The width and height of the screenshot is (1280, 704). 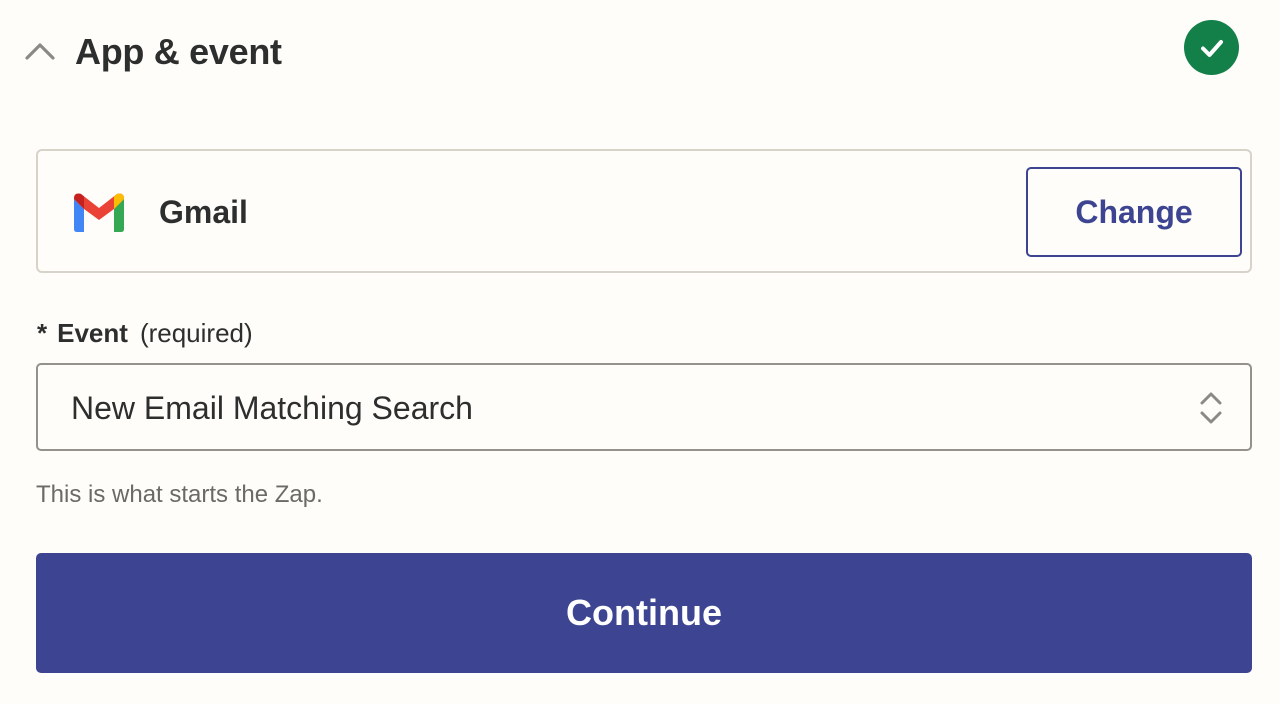 What do you see at coordinates (640, 52) in the screenshot?
I see `section-header: App & event` at bounding box center [640, 52].